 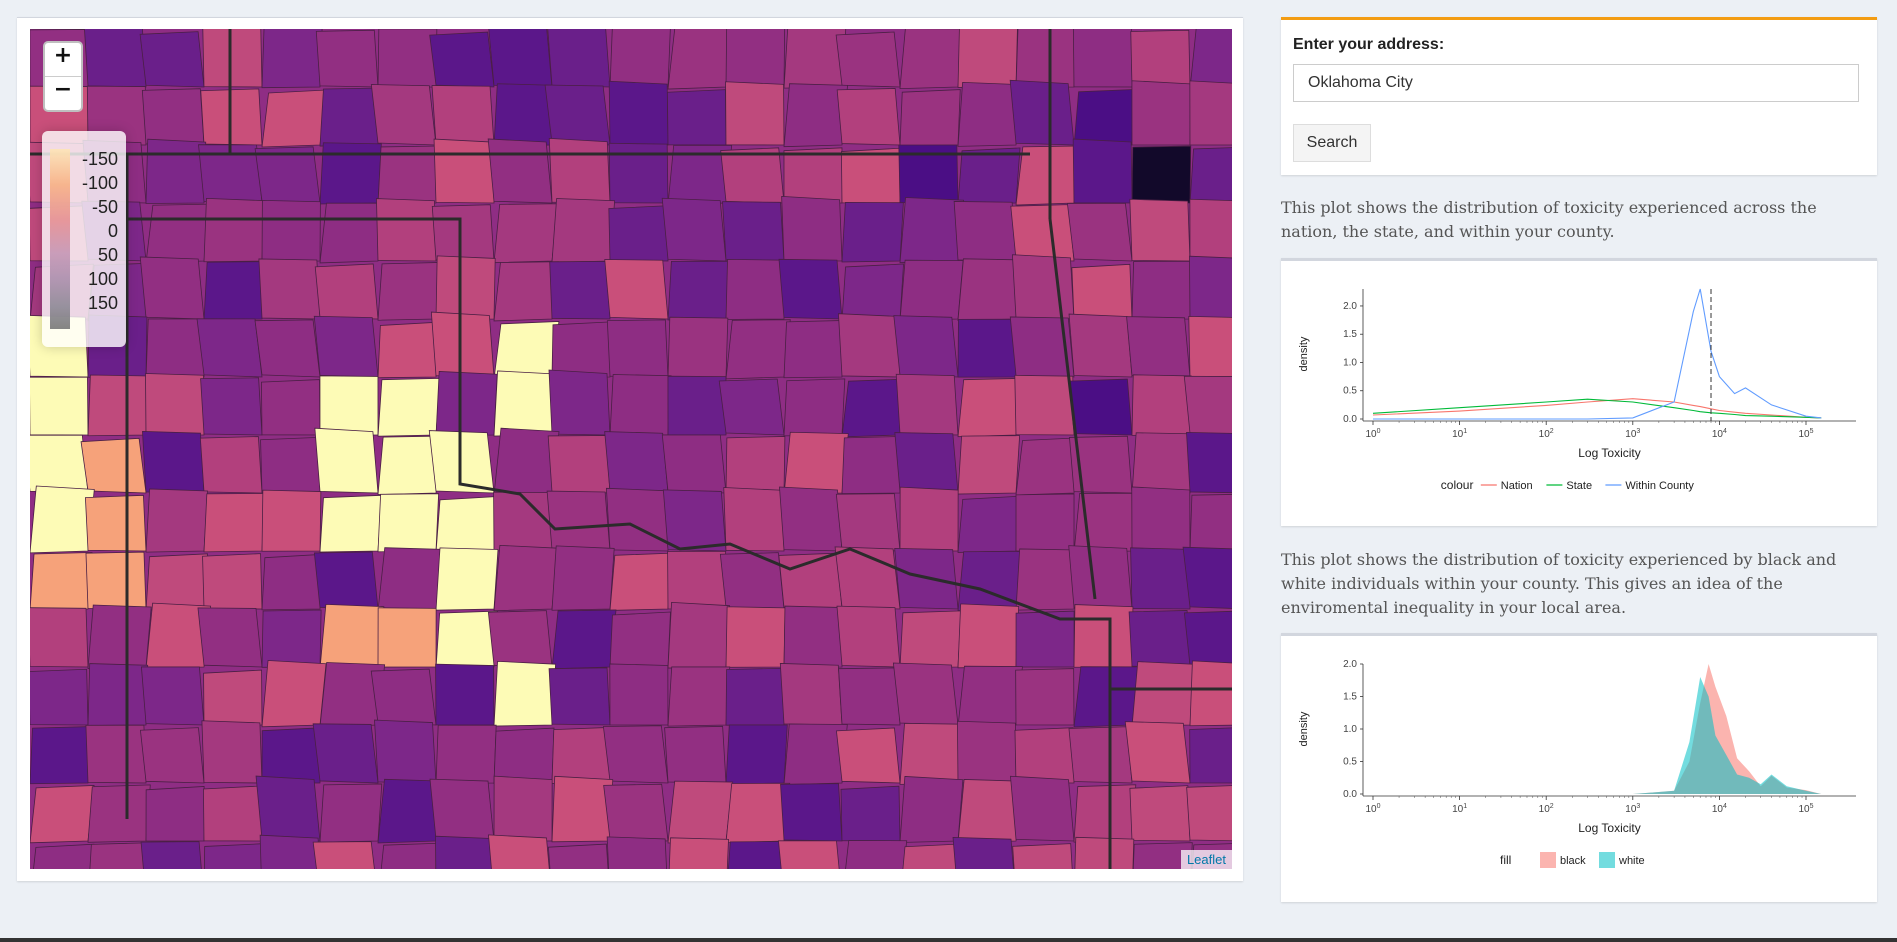 What do you see at coordinates (1597, 408) in the screenshot?
I see `series-line-state` at bounding box center [1597, 408].